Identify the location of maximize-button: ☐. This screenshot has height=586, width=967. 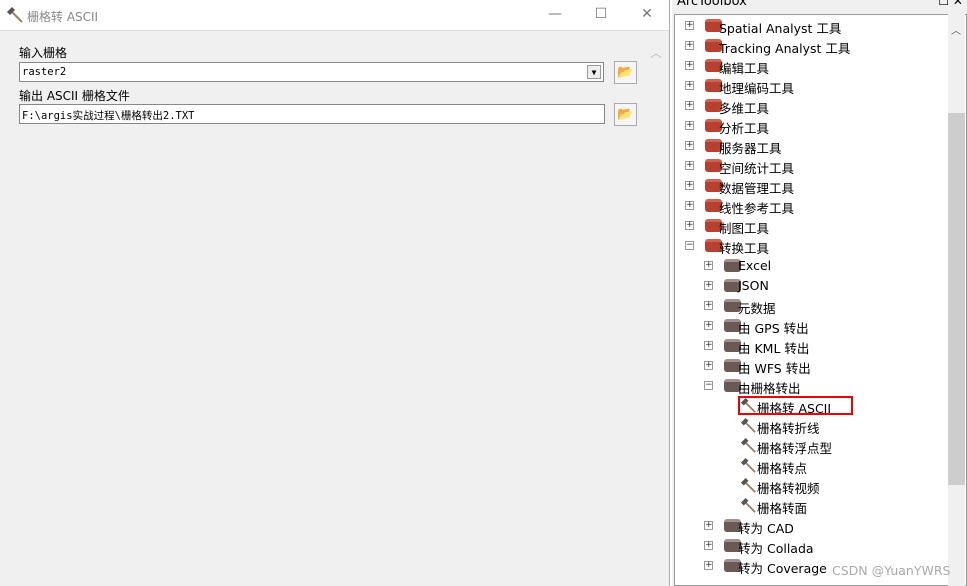
(601, 14).